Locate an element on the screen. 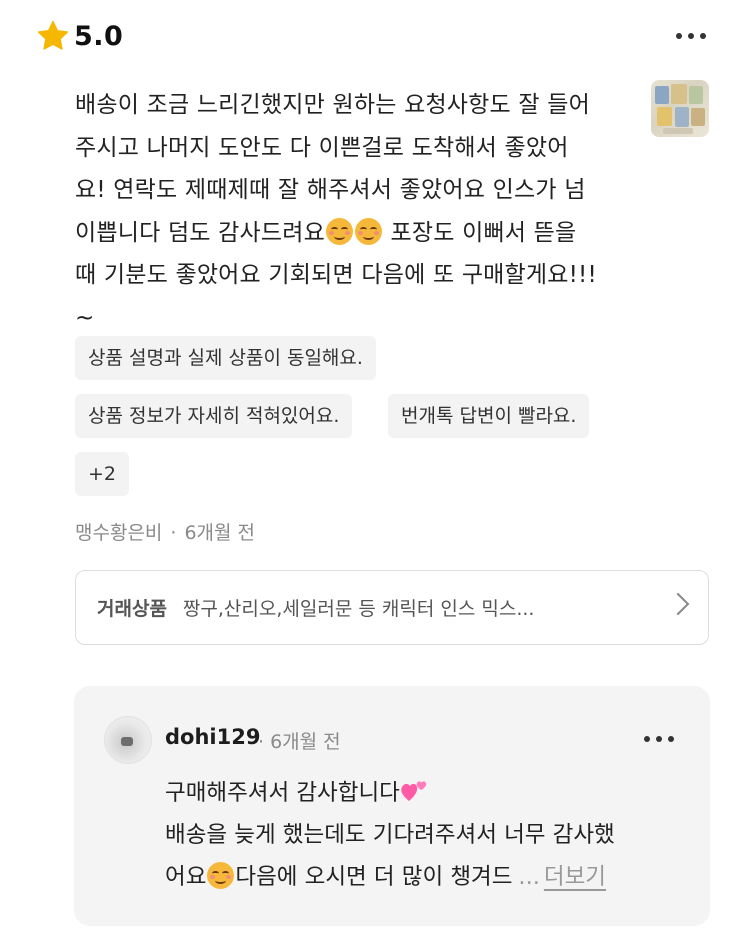  reply-time-value: 6개월 전 is located at coordinates (305, 742).